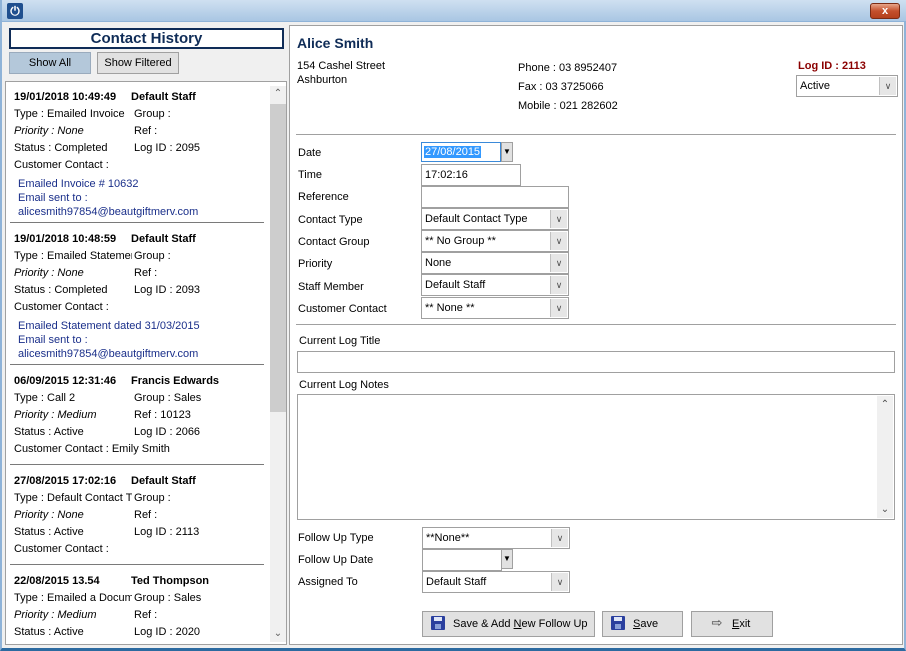  What do you see at coordinates (335, 43) in the screenshot?
I see `customer-name: Alice Smith` at bounding box center [335, 43].